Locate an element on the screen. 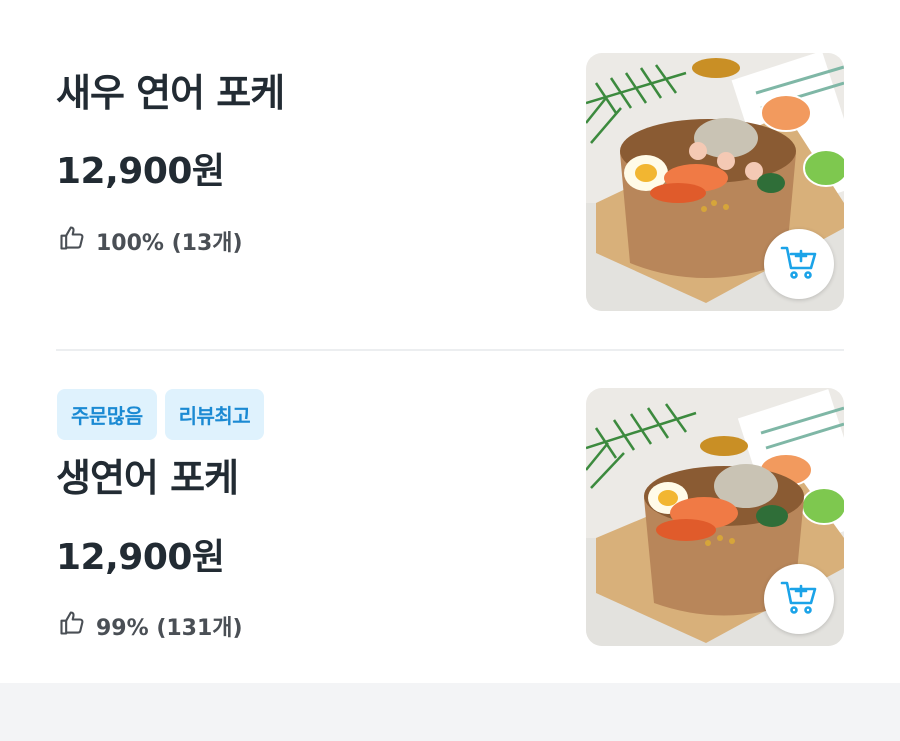 The height and width of the screenshot is (741, 900). section-separator is located at coordinates (450, 712).